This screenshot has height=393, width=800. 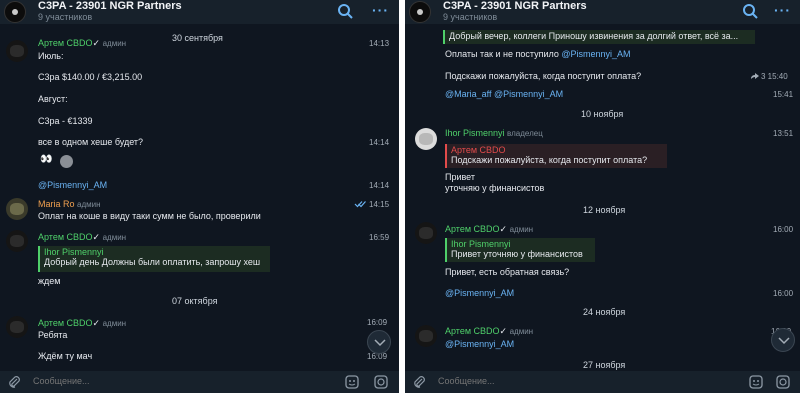 I want to click on message-text: все в одном хеше будет?, so click(x=91, y=142).